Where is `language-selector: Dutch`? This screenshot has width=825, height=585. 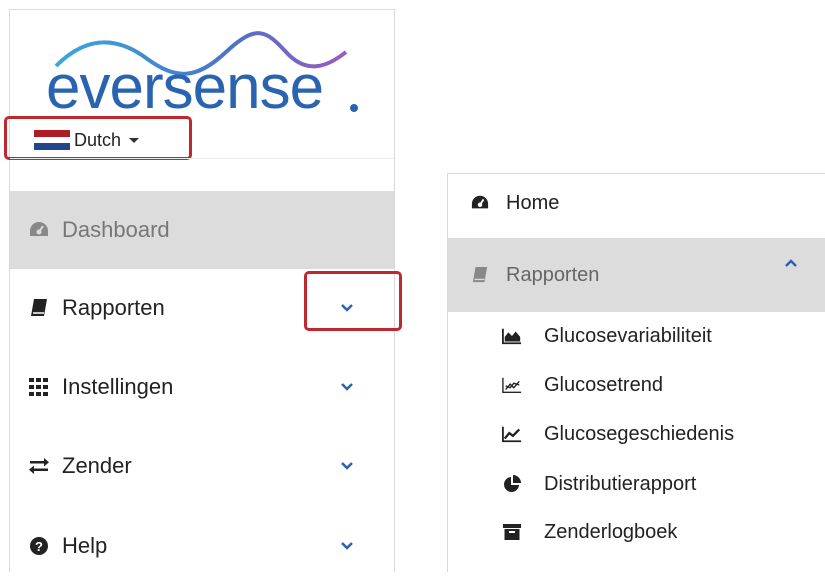 language-selector: Dutch is located at coordinates (87, 140).